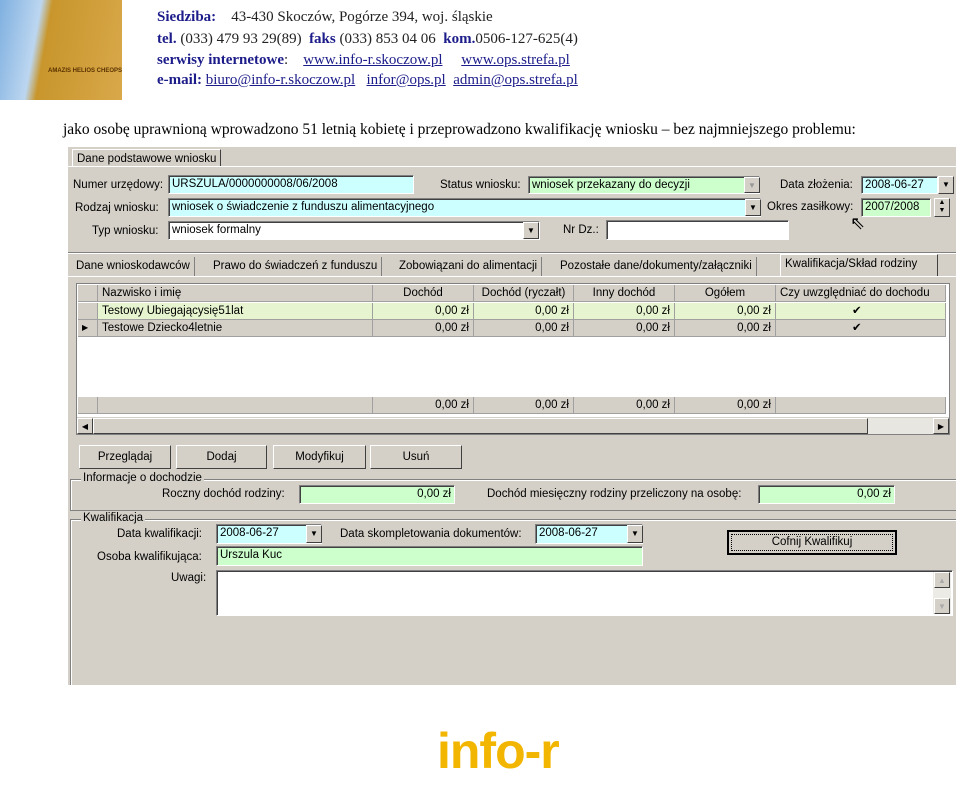 This screenshot has width=960, height=792. What do you see at coordinates (189, 578) in the screenshot?
I see `uwagi-label: Uwagi:` at bounding box center [189, 578].